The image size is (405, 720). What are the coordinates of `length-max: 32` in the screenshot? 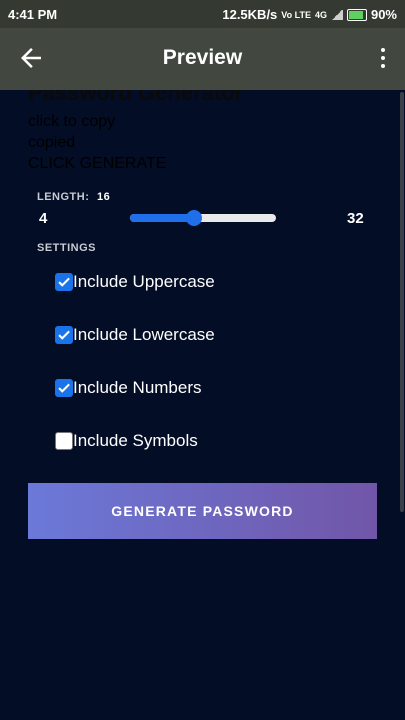 It's located at (355, 218).